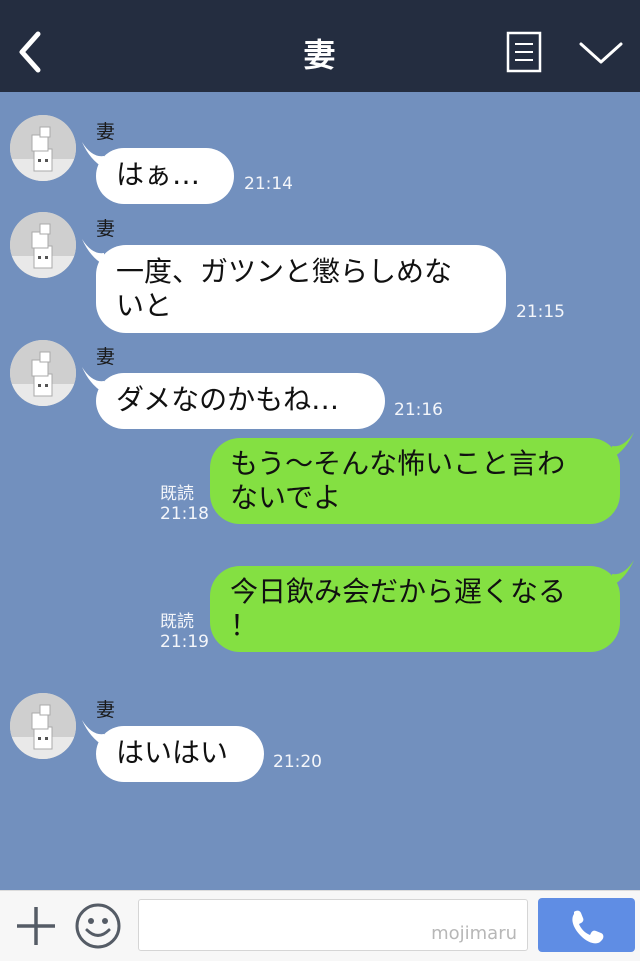 The height and width of the screenshot is (961, 640). What do you see at coordinates (418, 410) in the screenshot?
I see `message-time: 21:16` at bounding box center [418, 410].